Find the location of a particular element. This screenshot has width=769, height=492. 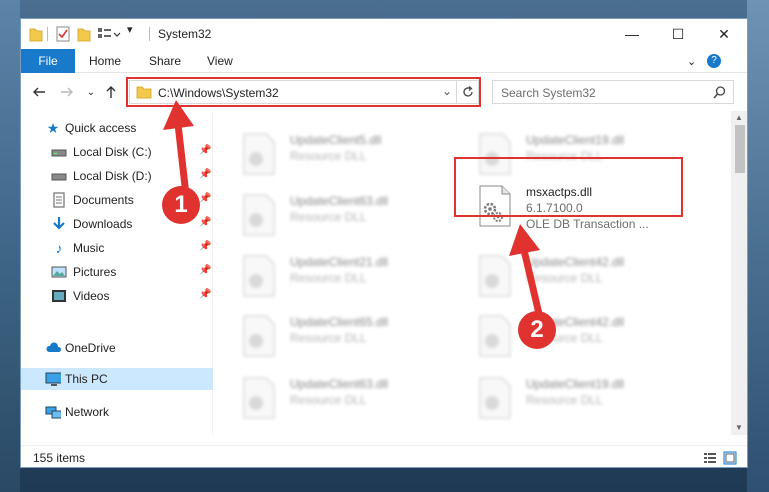

arrow-1-head is located at coordinates (178, 115).